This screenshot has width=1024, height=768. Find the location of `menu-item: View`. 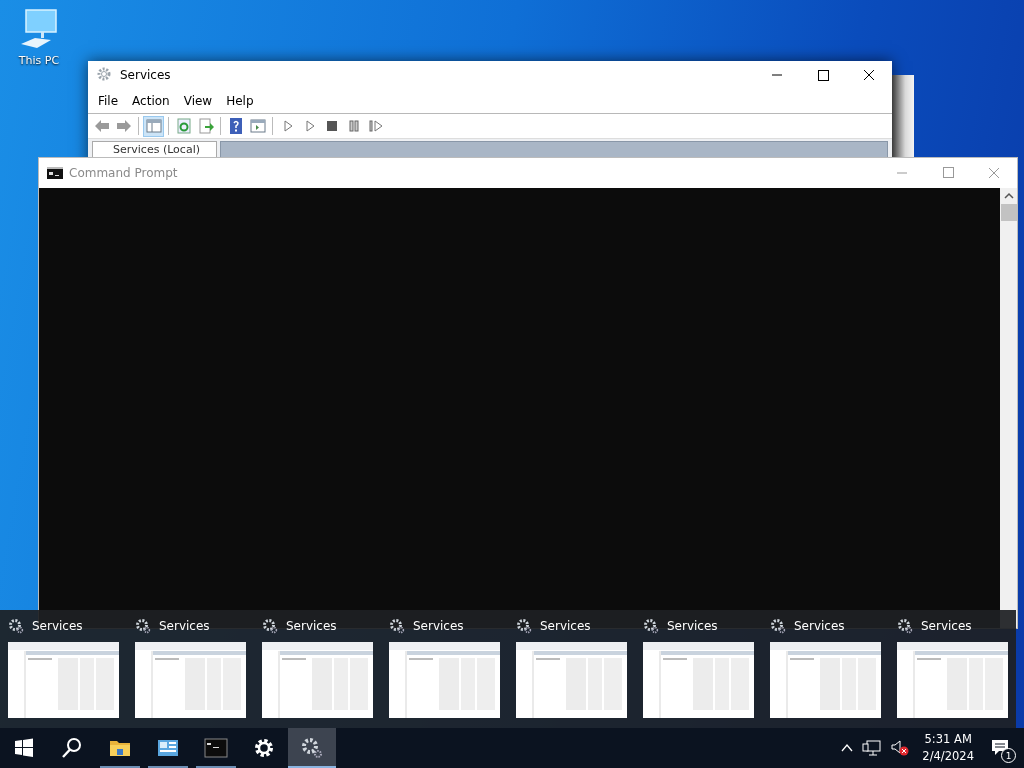

menu-item: View is located at coordinates (198, 101).